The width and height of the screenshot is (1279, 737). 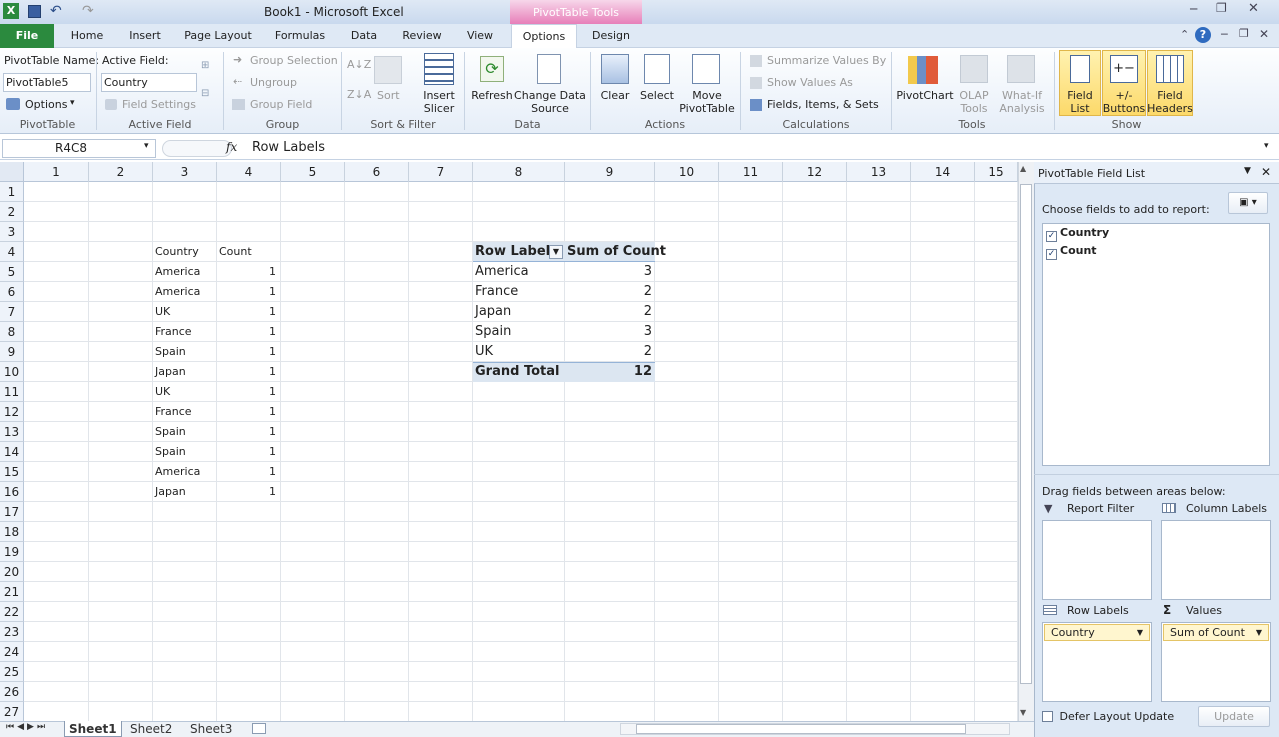 I want to click on help-icon: ?, so click(x=1203, y=35).